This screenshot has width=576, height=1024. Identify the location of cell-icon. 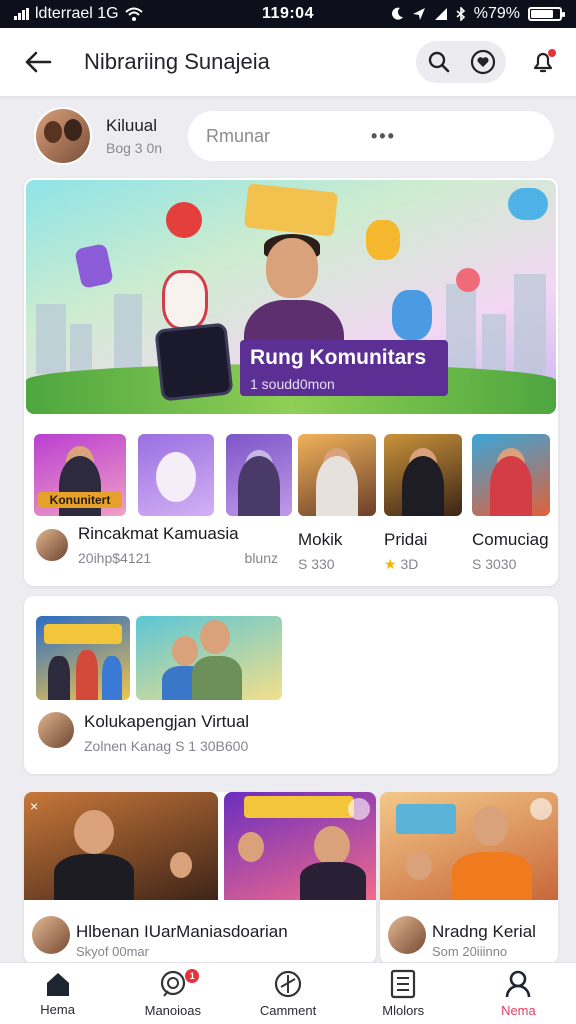
(440, 14).